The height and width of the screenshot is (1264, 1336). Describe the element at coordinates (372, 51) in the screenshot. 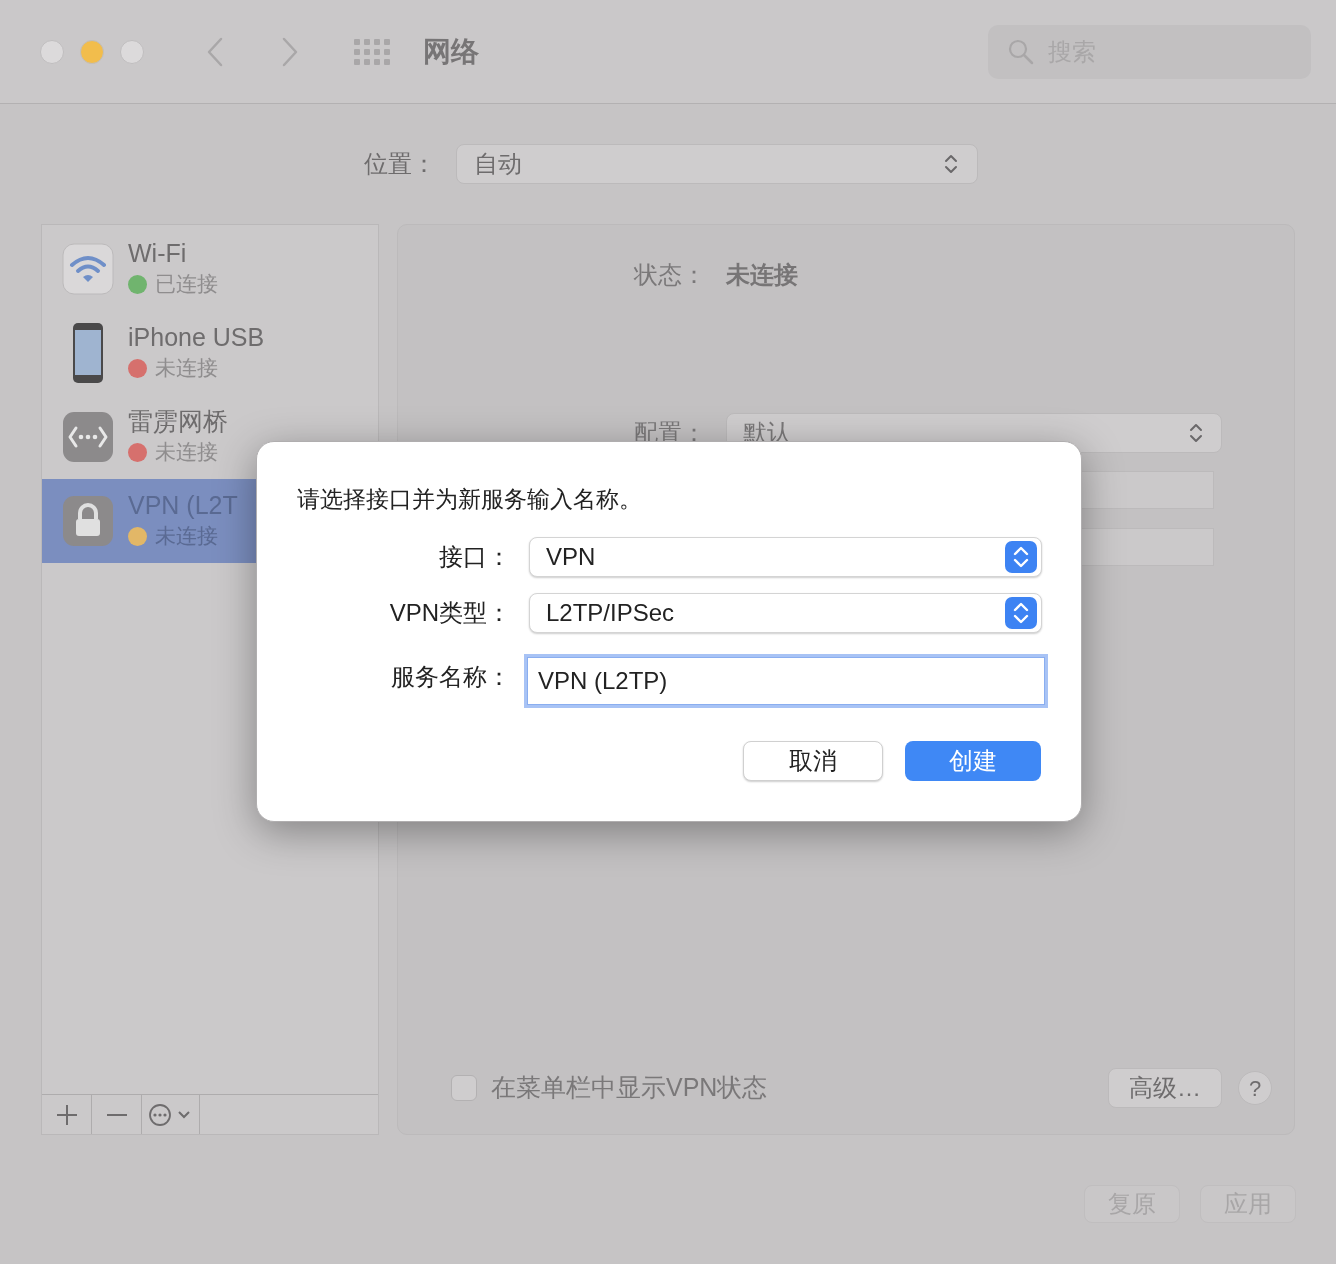

I see `grid-icon` at that location.